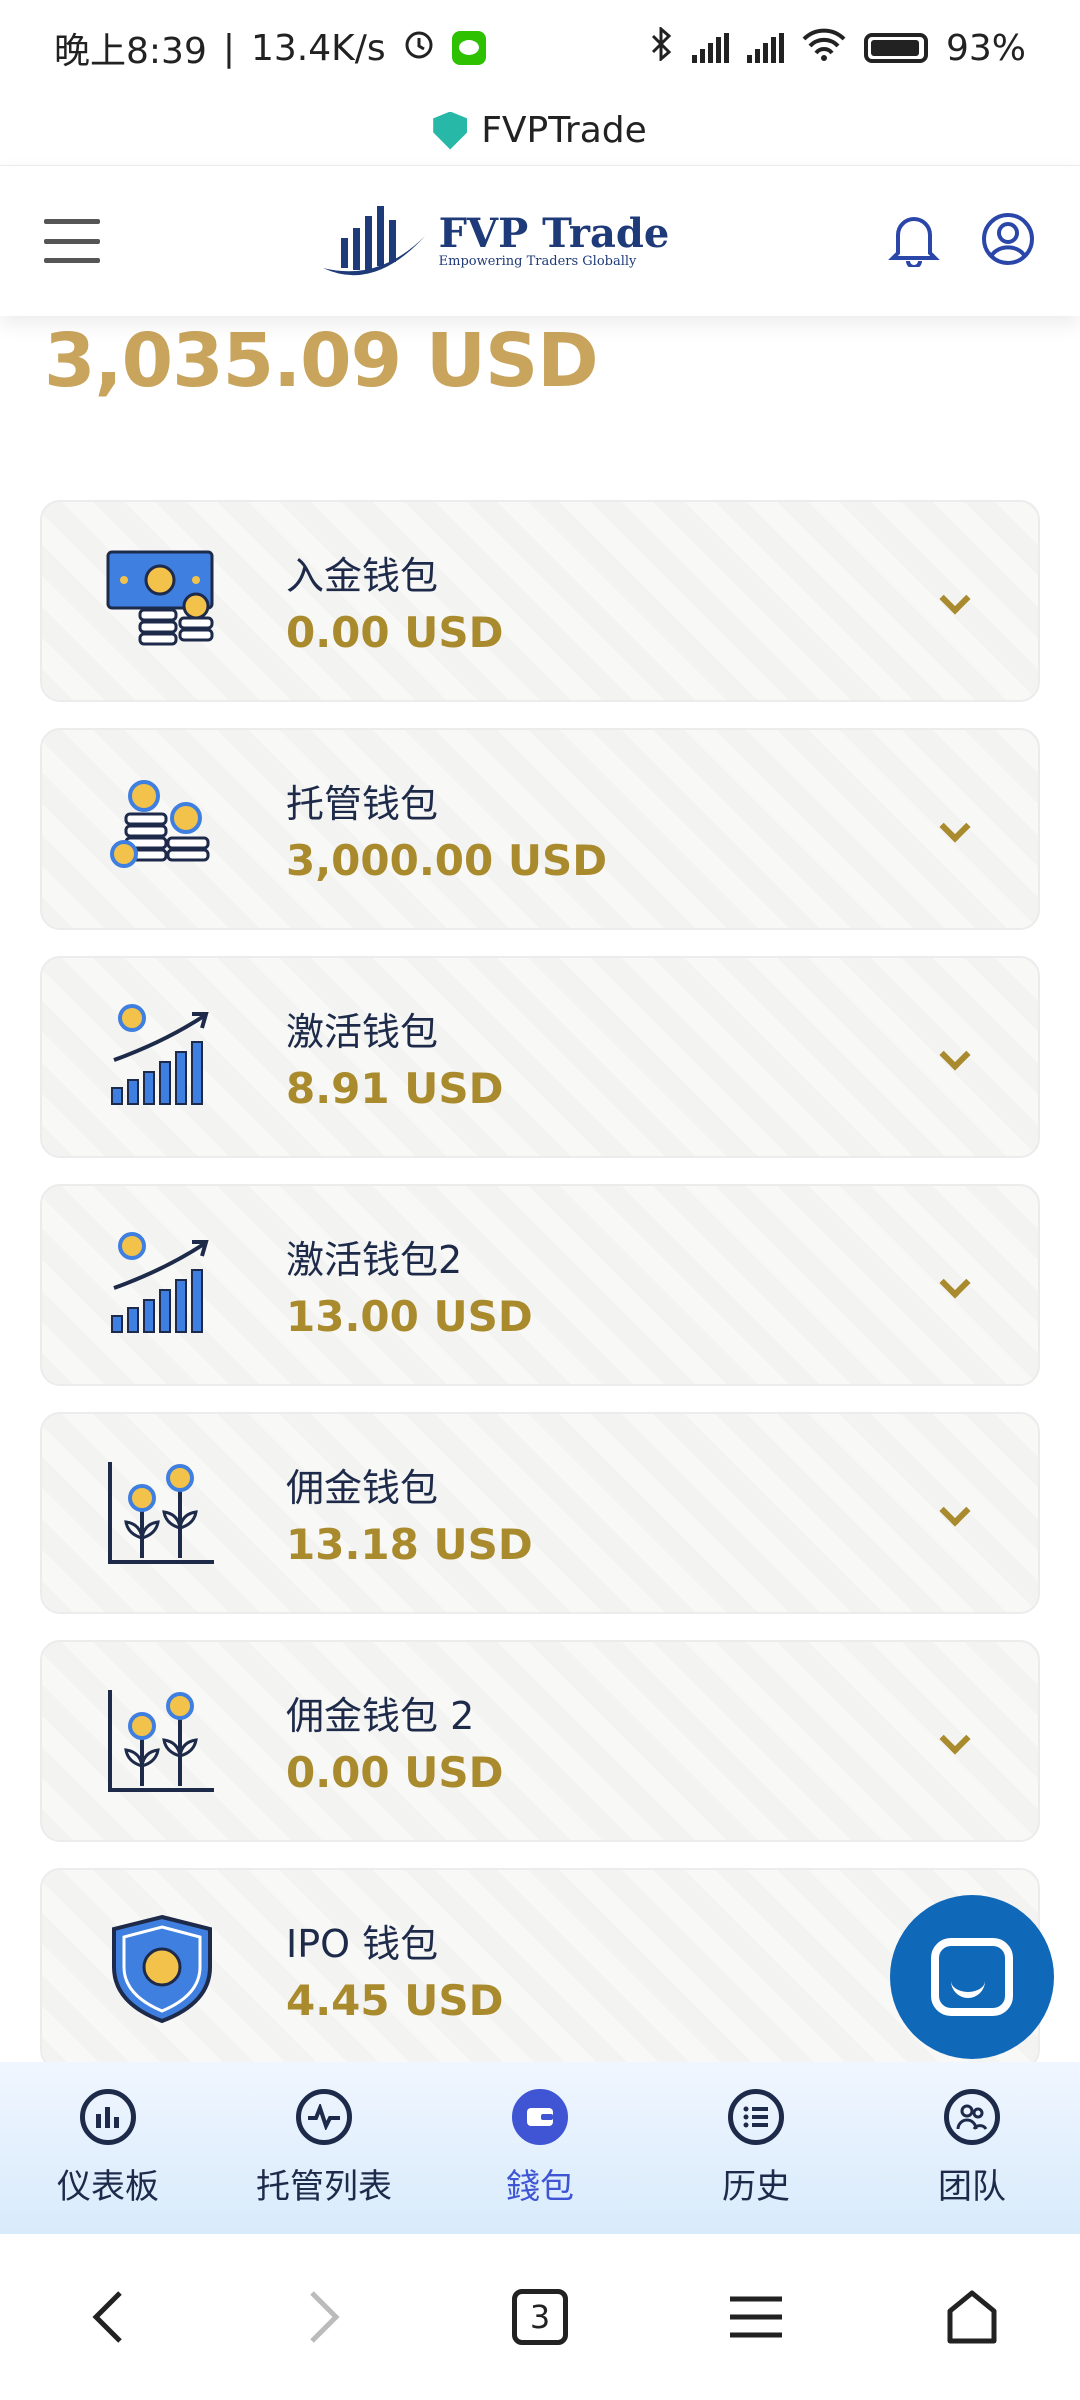  I want to click on wallet-name: 入金钱包, so click(362, 576).